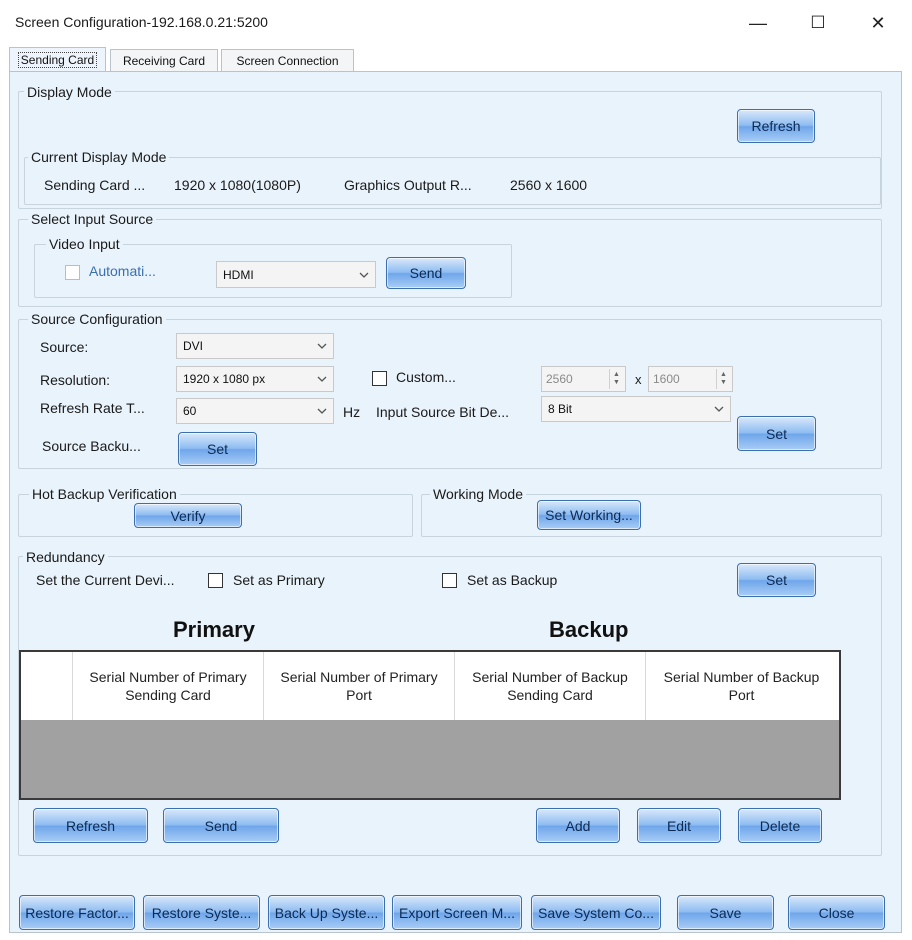  I want to click on custom-width-value: 2560, so click(559, 379).